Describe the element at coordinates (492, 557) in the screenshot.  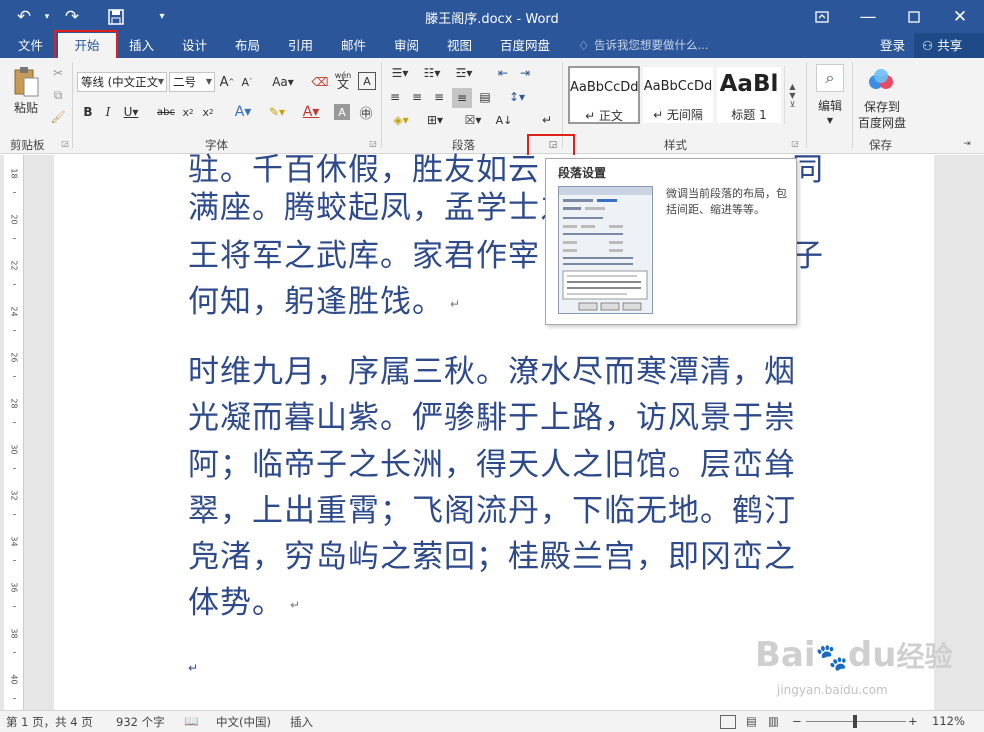
I see `text-line: 凫渚，穷岛屿之萦回；桂殿兰宫，即冈峦之` at that location.